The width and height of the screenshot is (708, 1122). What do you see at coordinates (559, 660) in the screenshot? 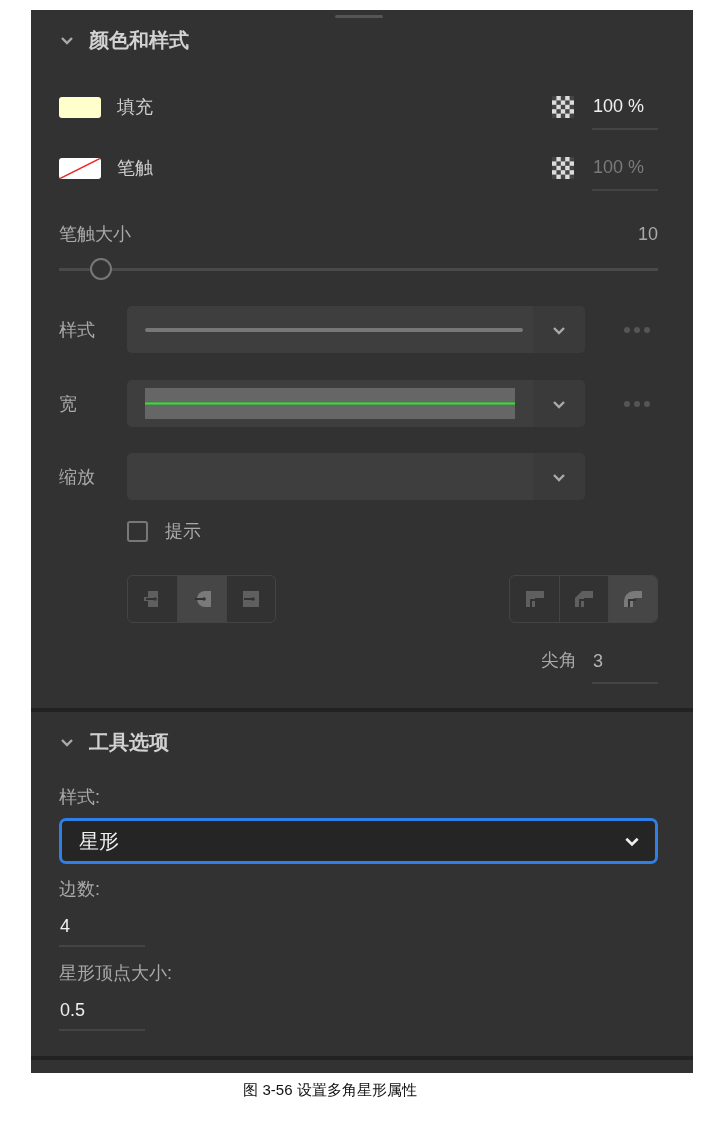
I see `miter-label: 尖角` at bounding box center [559, 660].